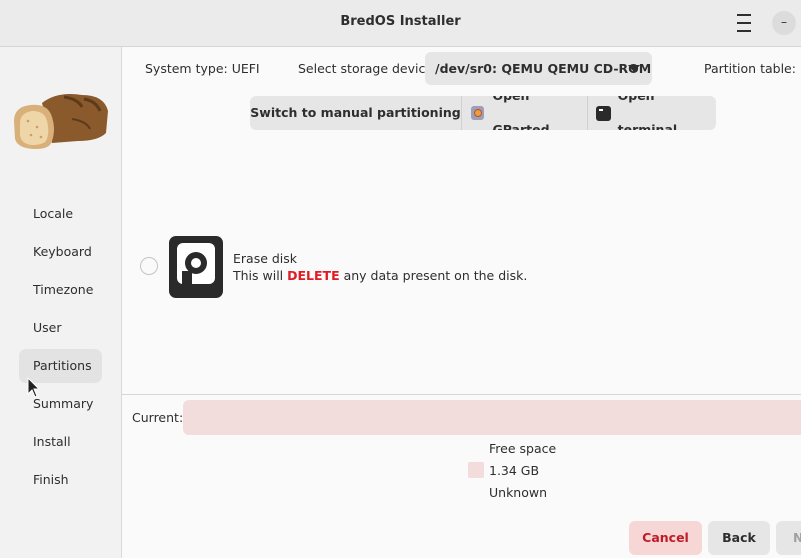 Image resolution: width=801 pixels, height=558 pixels. What do you see at coordinates (752, 68) in the screenshot?
I see `partition-table-label: Partition table: No` at bounding box center [752, 68].